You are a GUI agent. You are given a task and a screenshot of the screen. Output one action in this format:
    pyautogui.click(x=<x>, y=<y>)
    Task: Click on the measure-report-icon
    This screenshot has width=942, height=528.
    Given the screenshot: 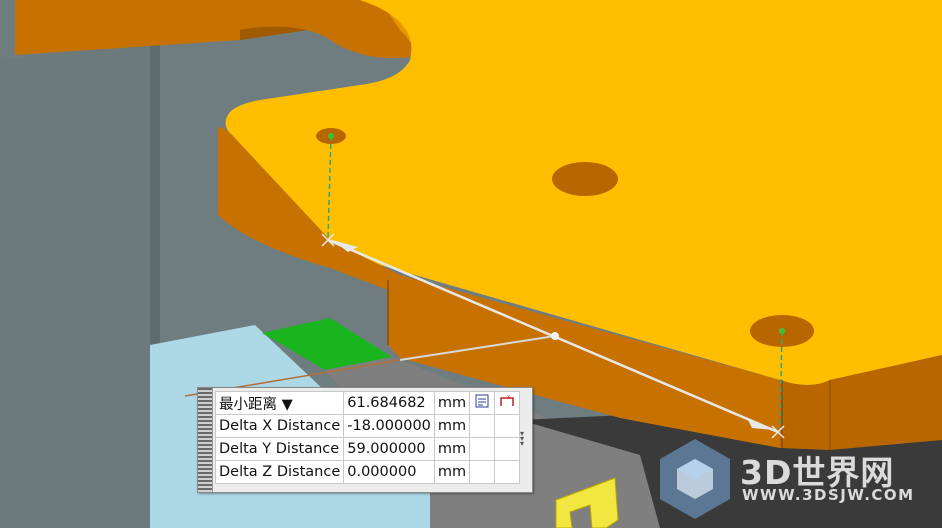 What is the action you would take?
    pyautogui.click(x=482, y=403)
    